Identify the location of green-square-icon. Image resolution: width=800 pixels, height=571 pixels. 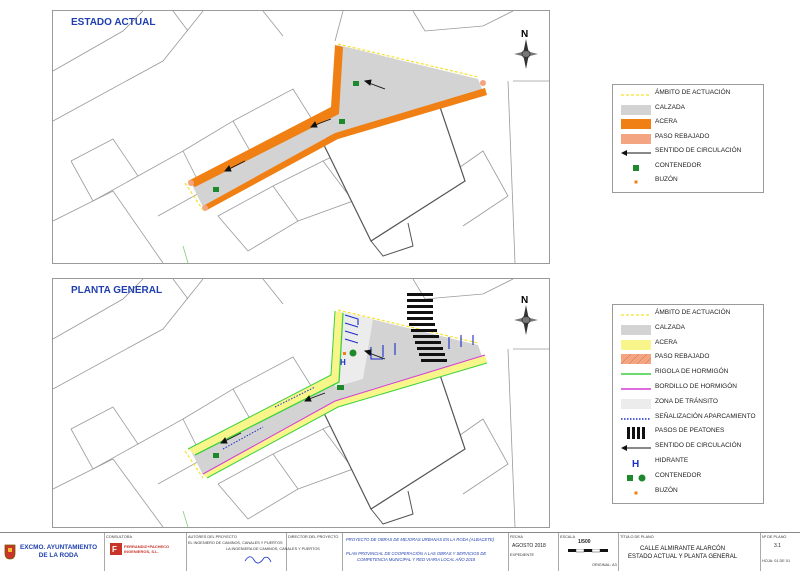
(636, 167).